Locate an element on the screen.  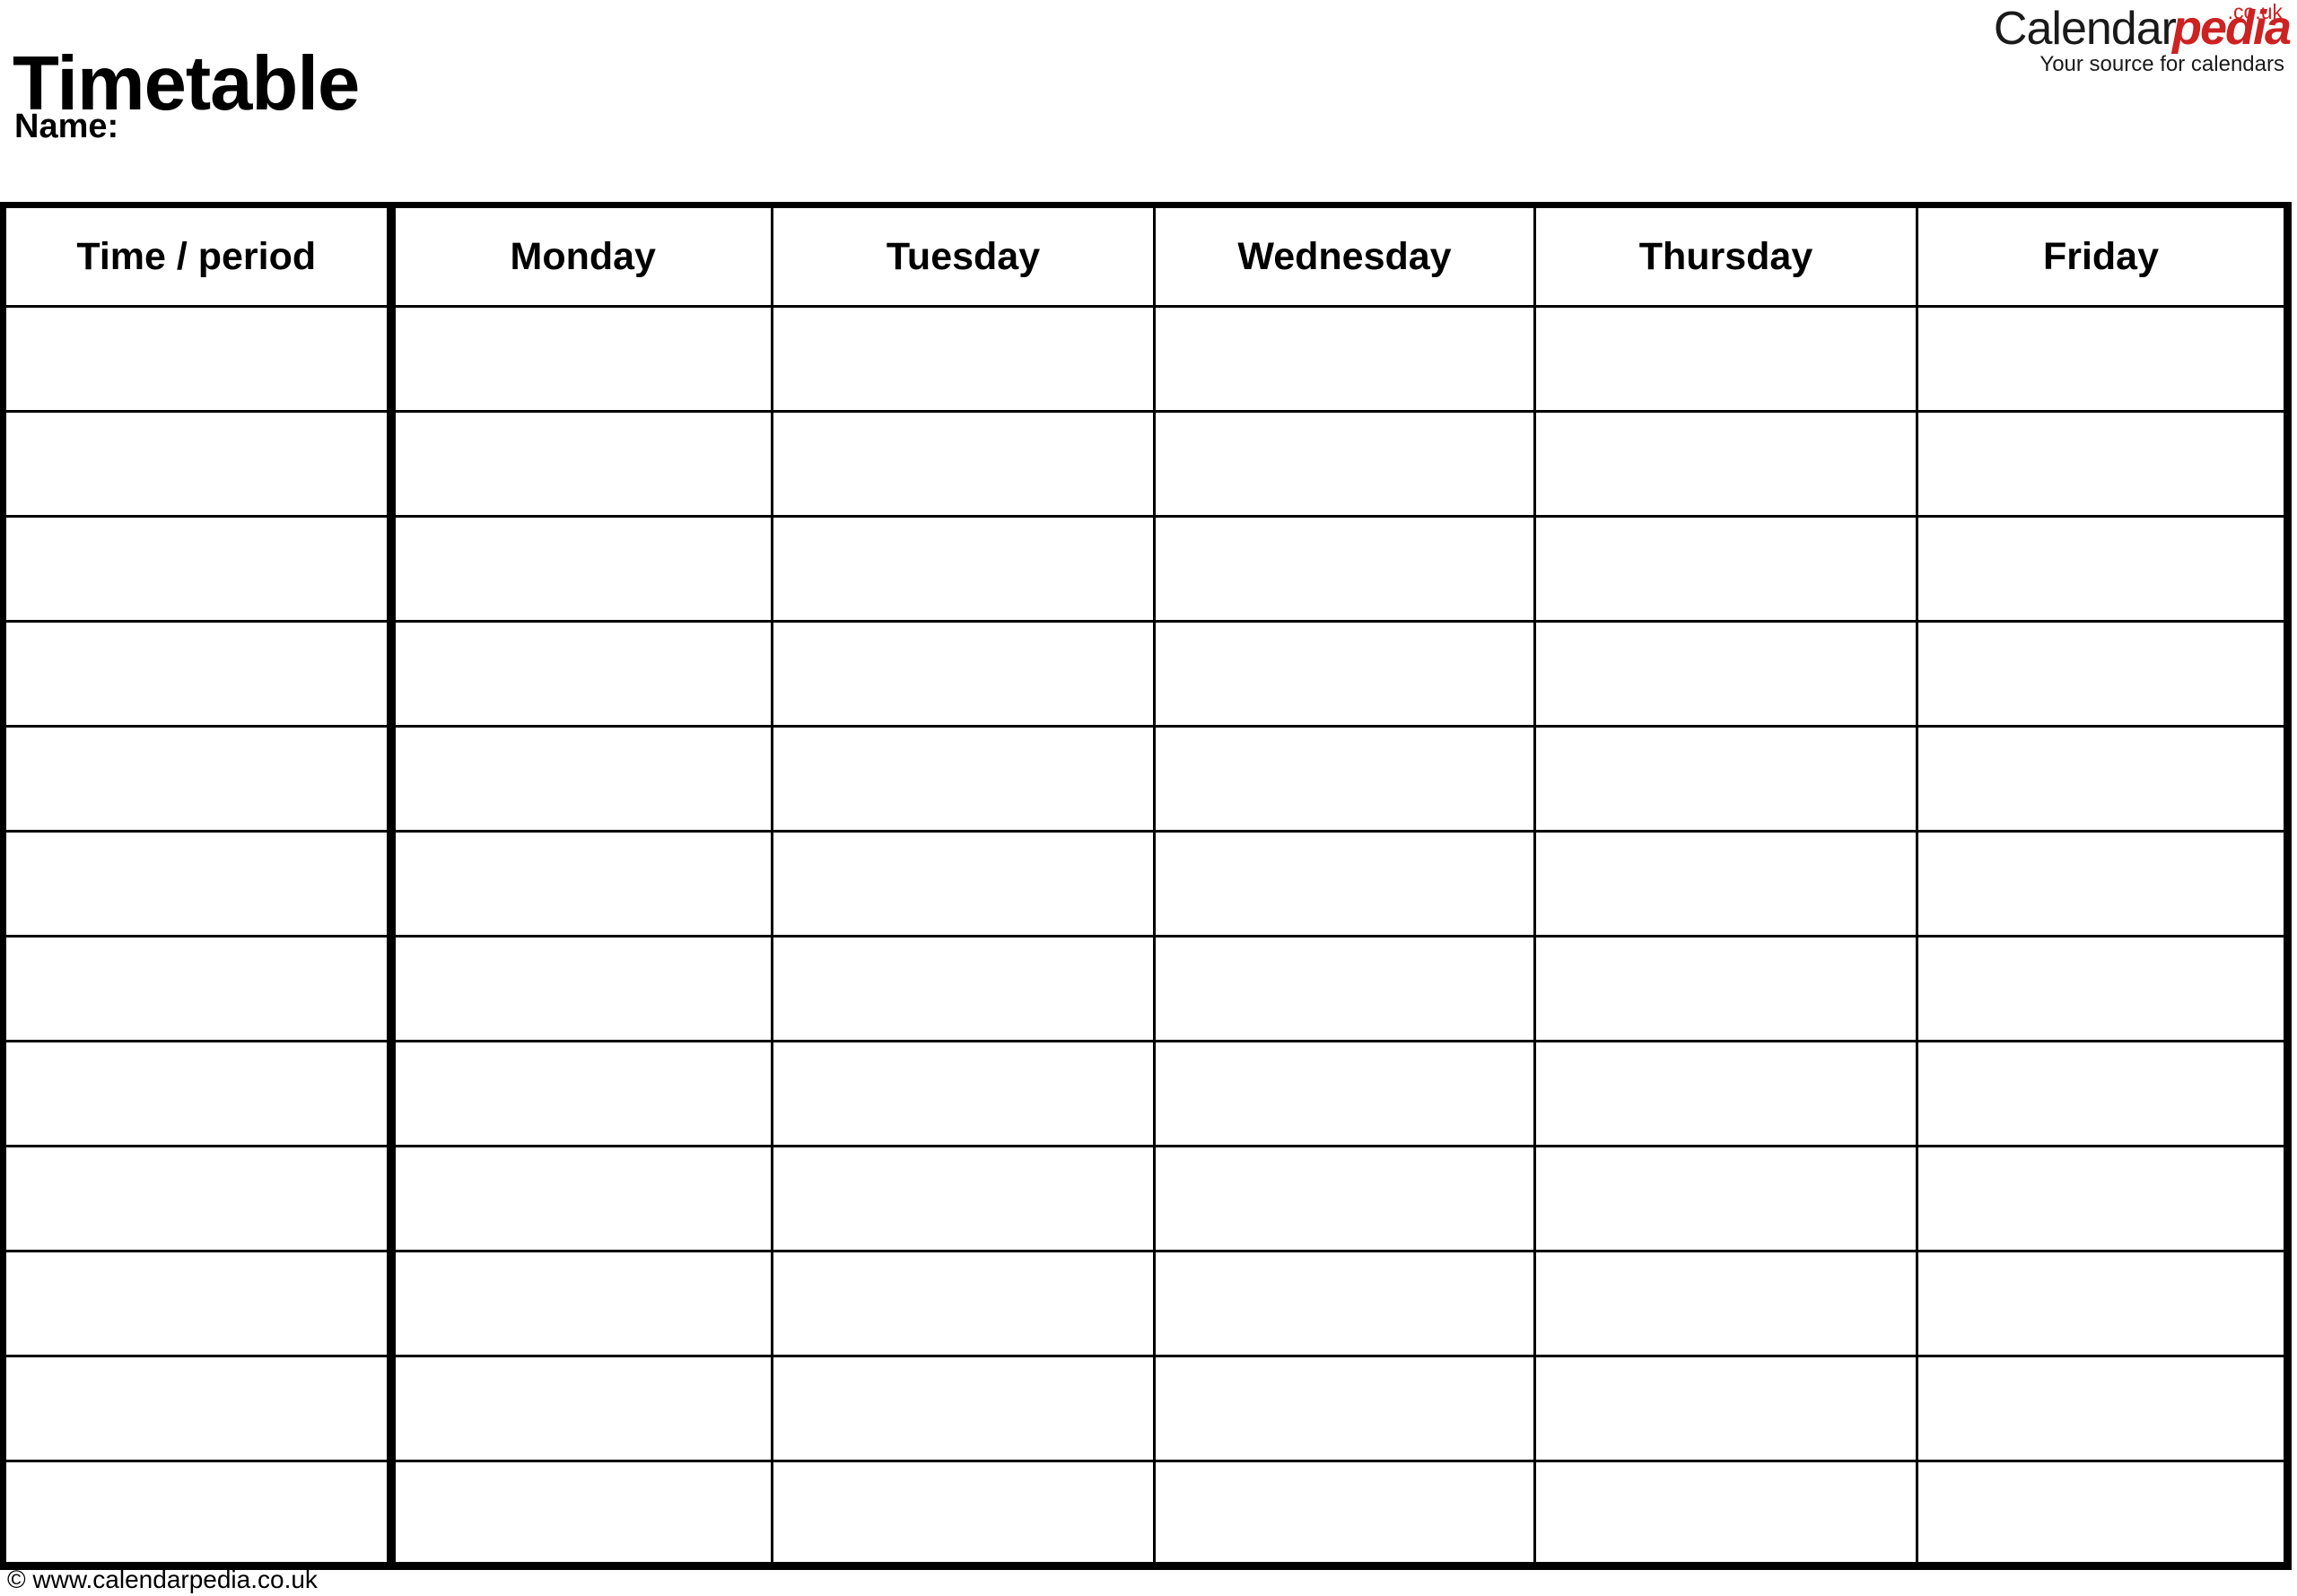
column-header-tuesday: Tuesday is located at coordinates (963, 255).